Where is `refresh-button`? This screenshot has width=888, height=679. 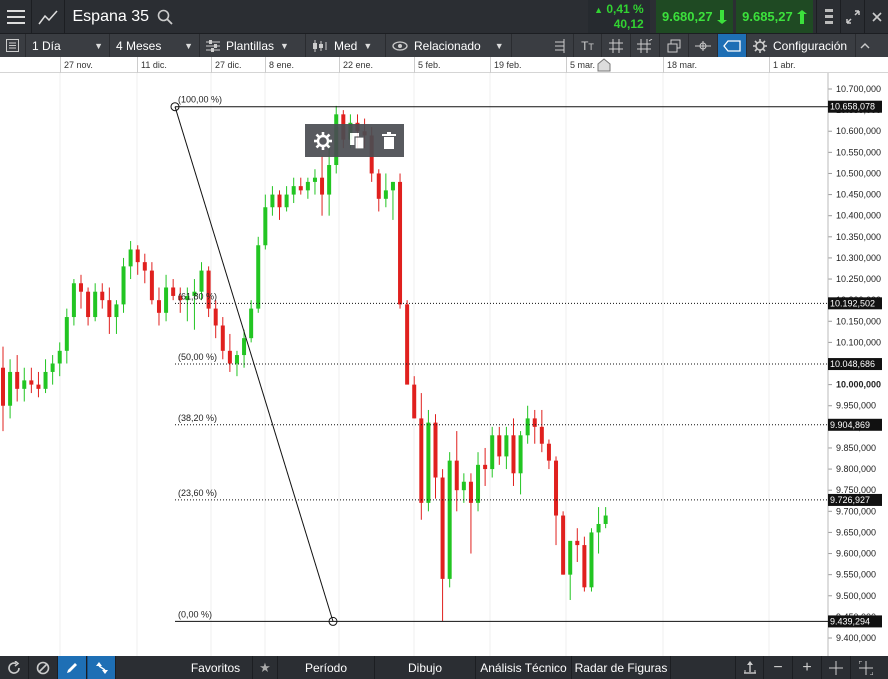
refresh-button is located at coordinates (14, 667).